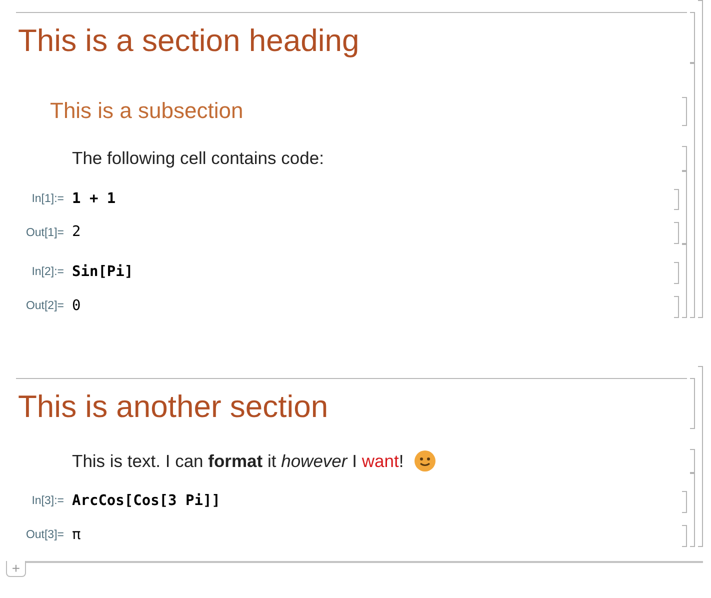 The height and width of the screenshot is (598, 711). I want to click on input-label: In[1]:=, so click(47, 199).